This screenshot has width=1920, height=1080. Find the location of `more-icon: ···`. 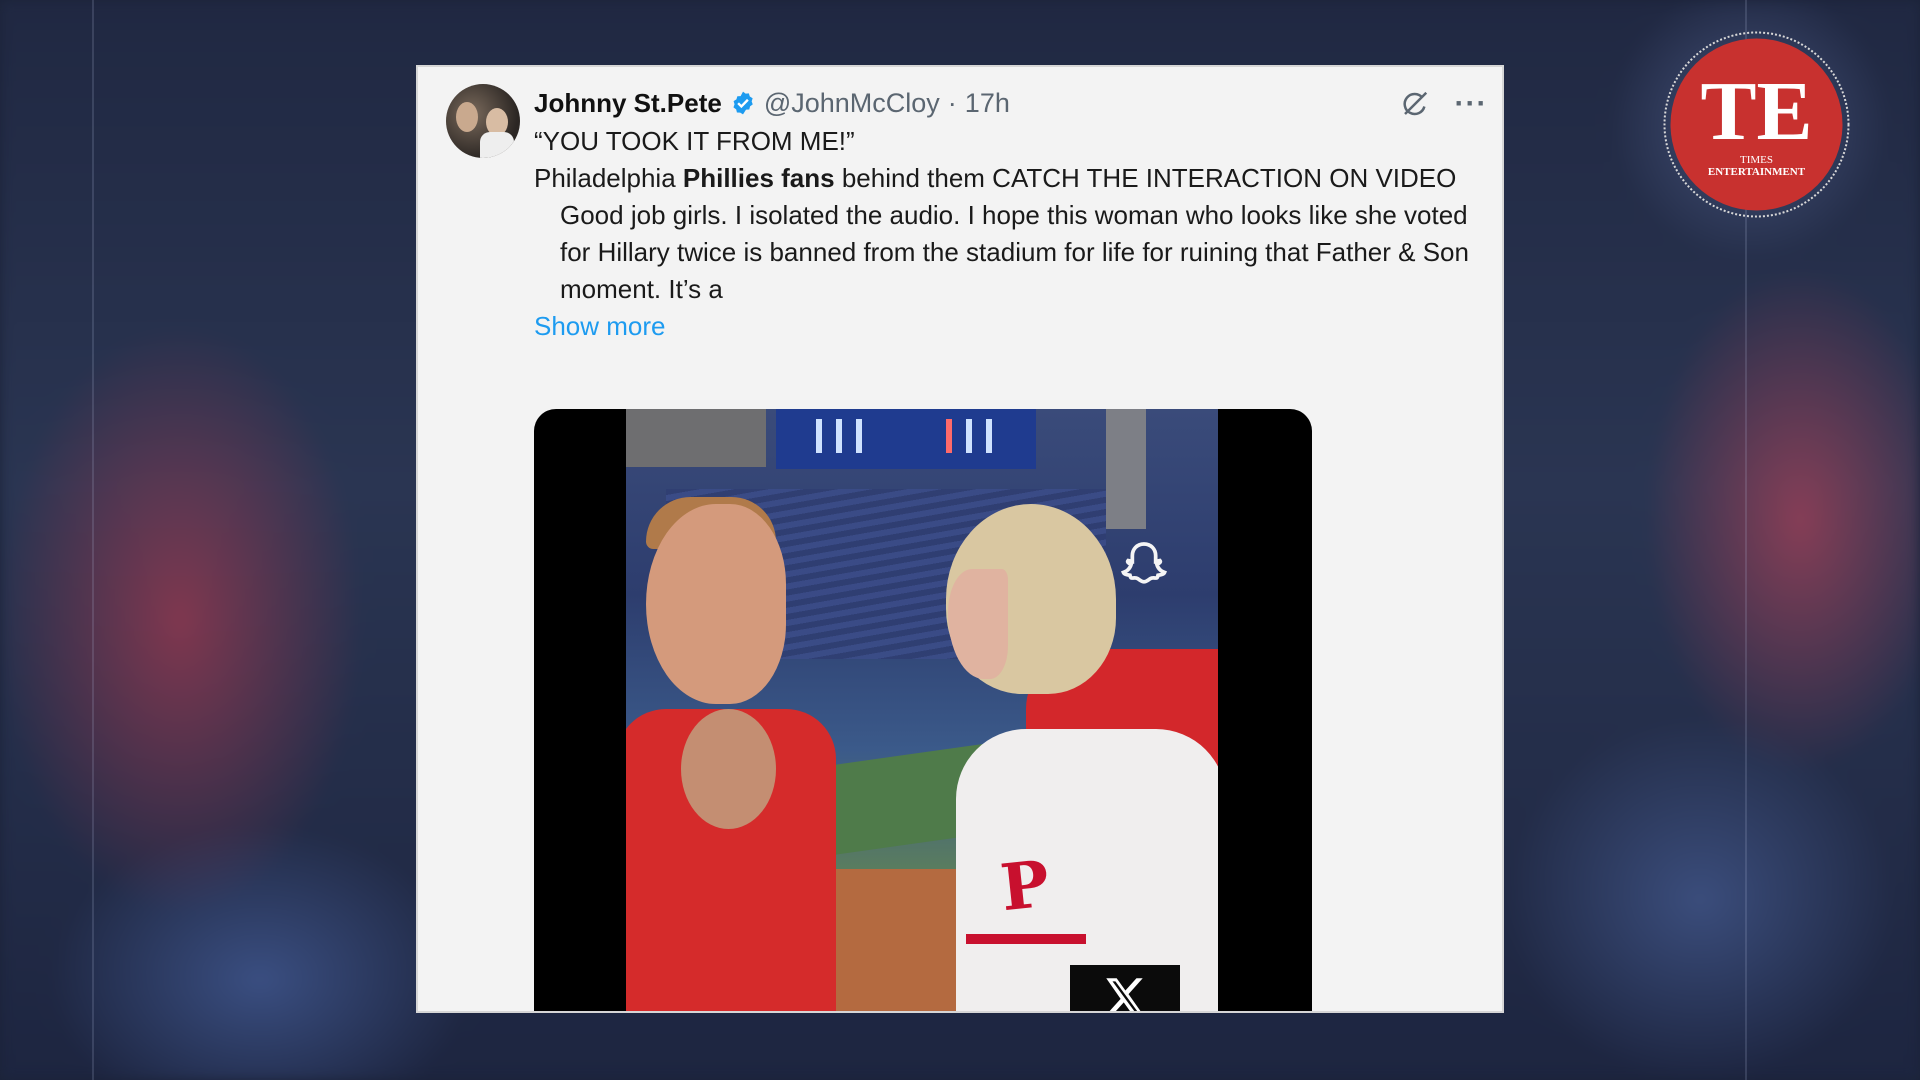

more-icon: ··· is located at coordinates (1471, 104).